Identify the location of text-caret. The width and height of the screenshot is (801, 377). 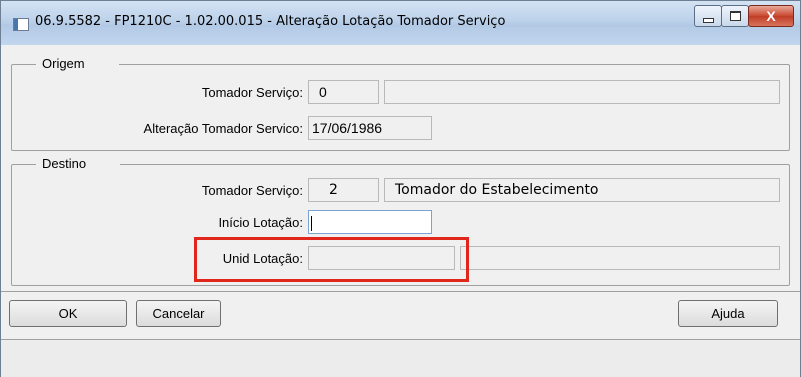
(311, 223).